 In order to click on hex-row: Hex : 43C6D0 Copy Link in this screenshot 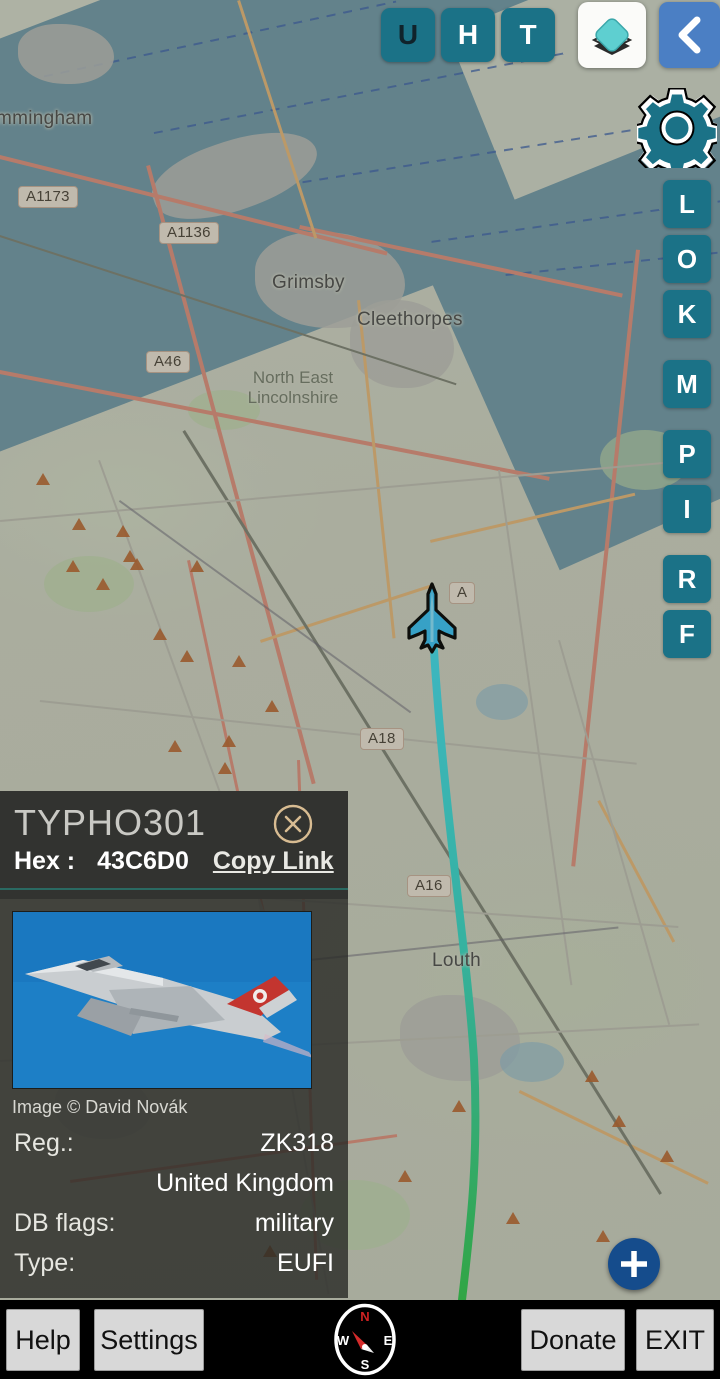, I will do `click(174, 861)`.